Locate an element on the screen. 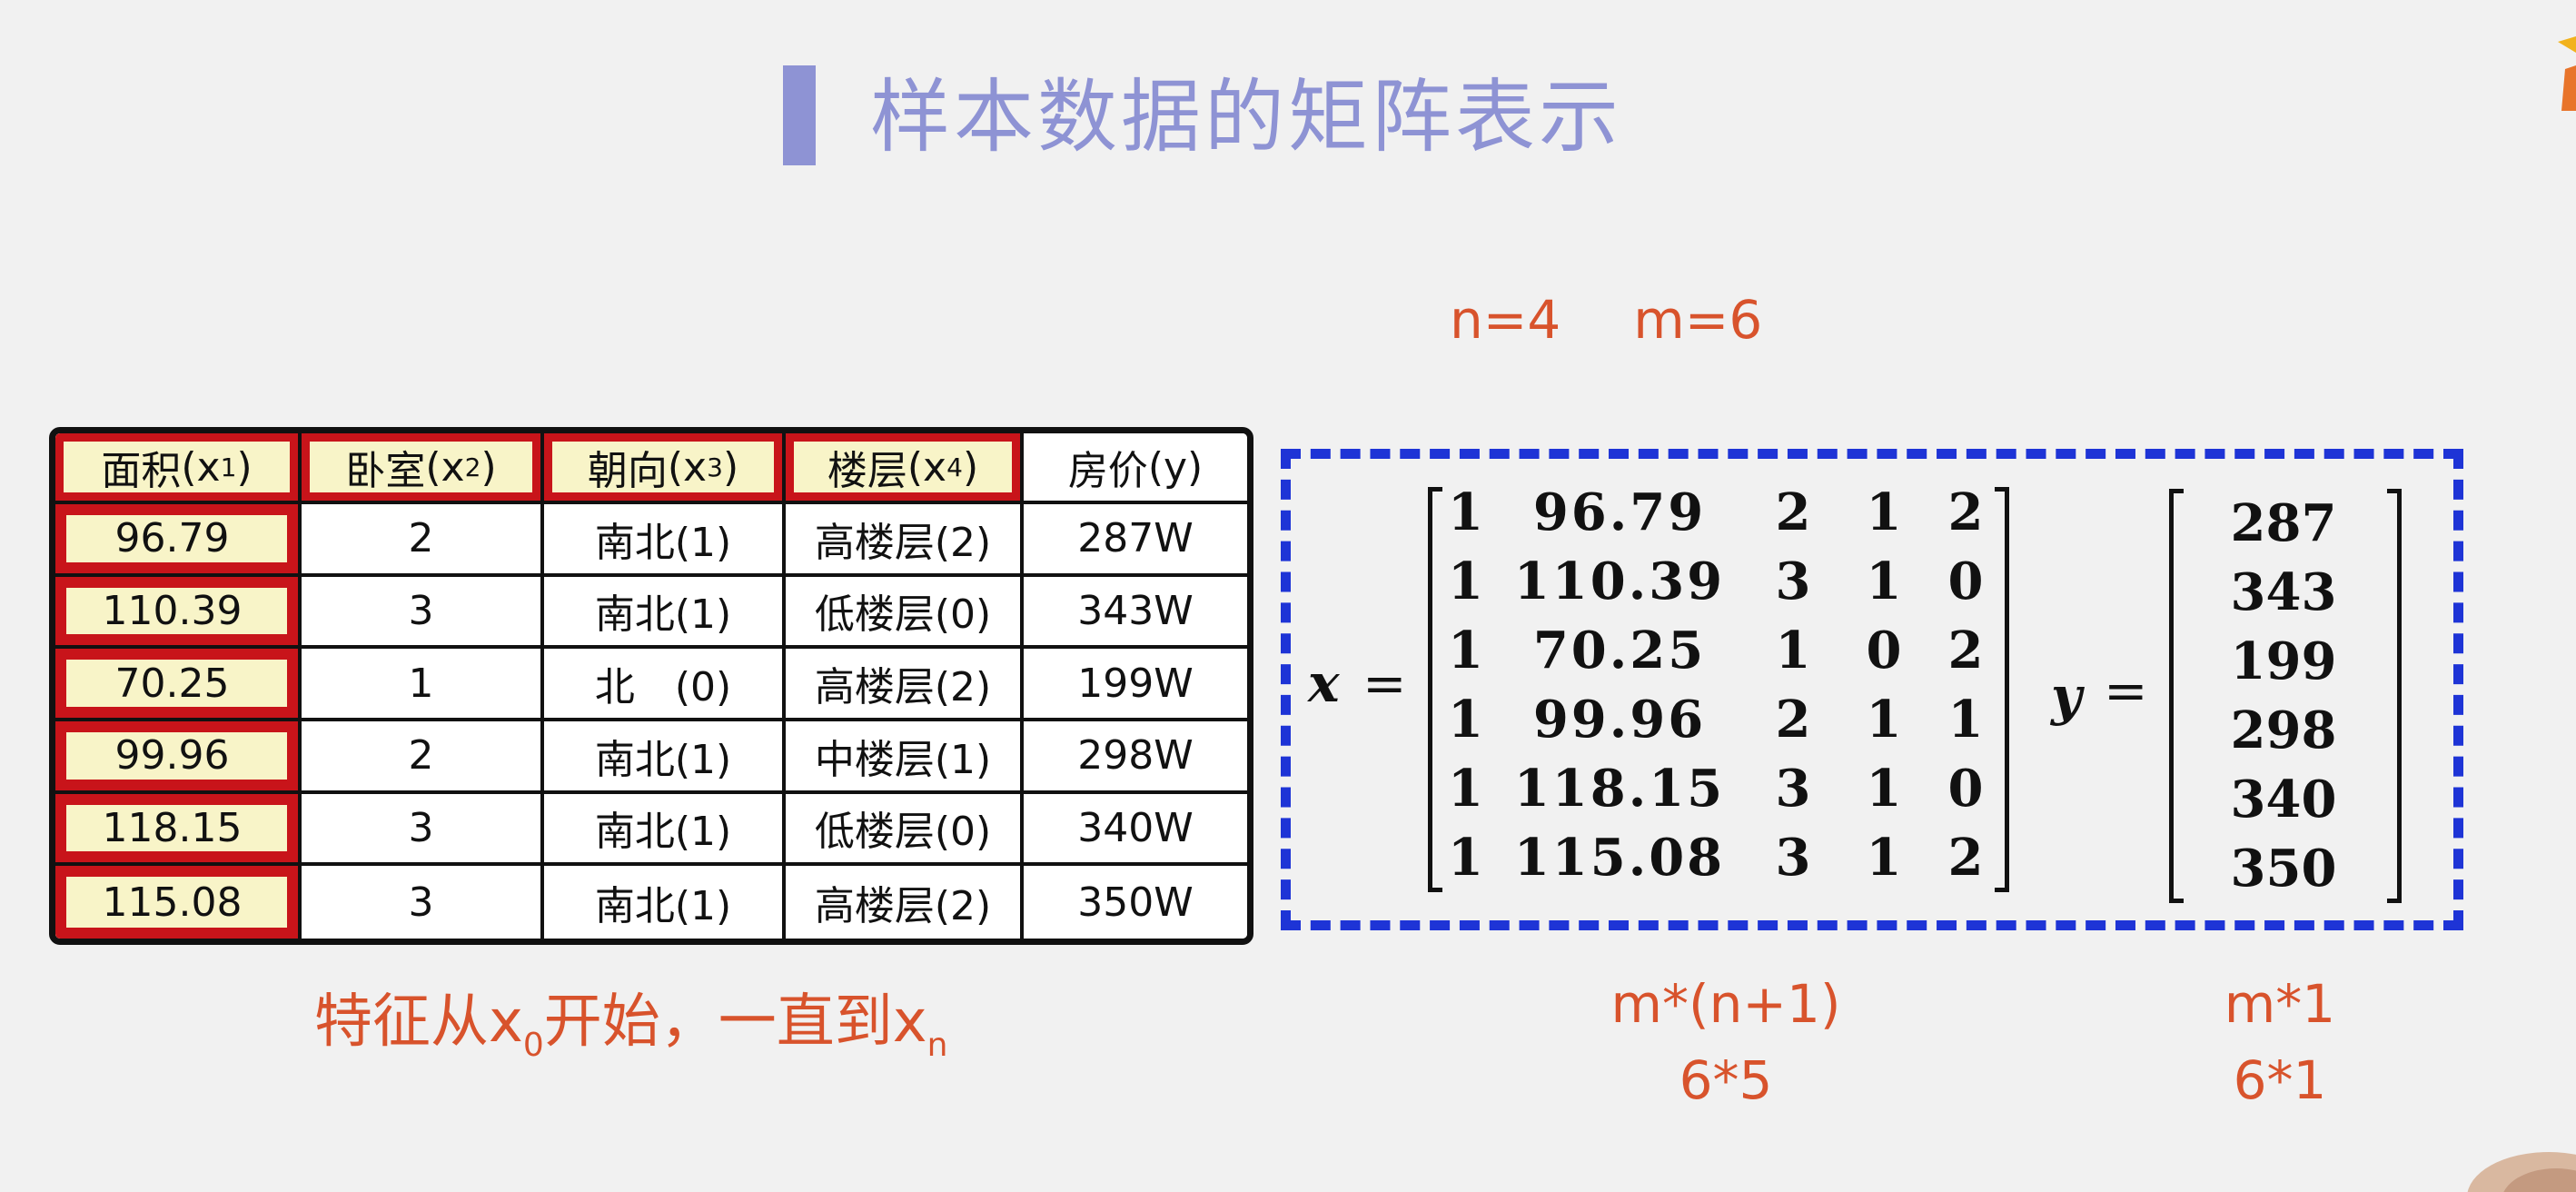 The width and height of the screenshot is (2576, 1192). note-sub-n: n is located at coordinates (937, 1045).